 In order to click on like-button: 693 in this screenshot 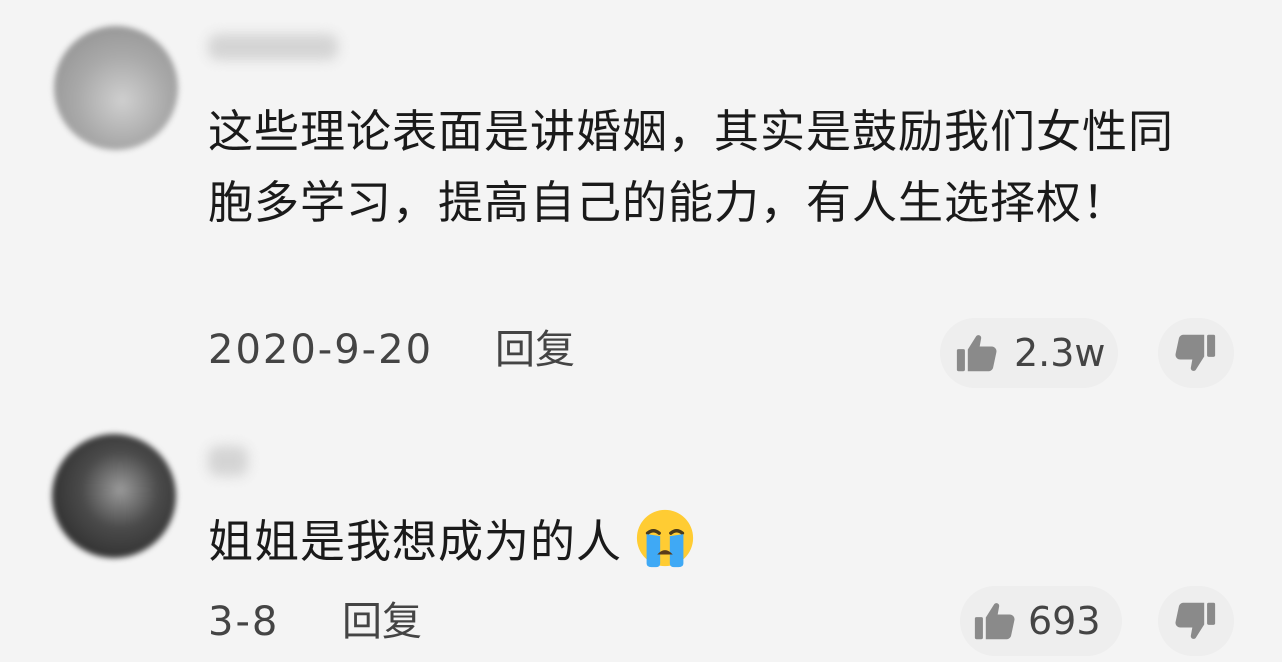, I will do `click(1041, 621)`.